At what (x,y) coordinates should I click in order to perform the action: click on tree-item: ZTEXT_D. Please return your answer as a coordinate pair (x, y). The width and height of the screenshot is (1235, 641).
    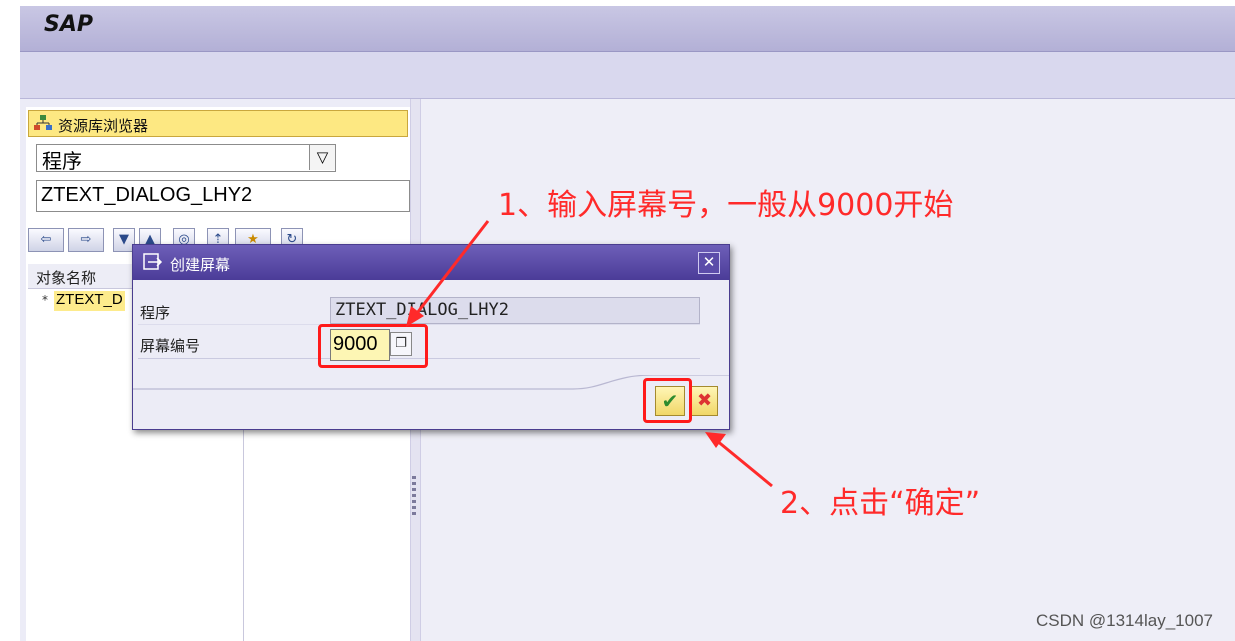
    Looking at the image, I should click on (89, 301).